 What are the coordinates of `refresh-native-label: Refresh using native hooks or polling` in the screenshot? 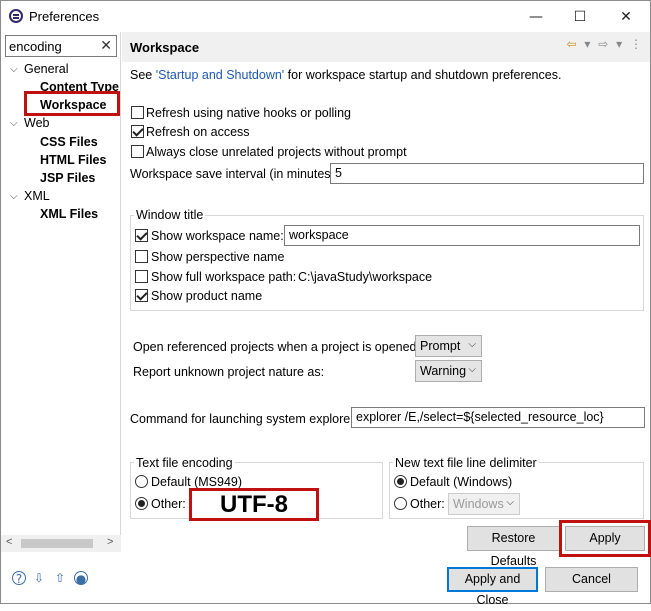 It's located at (248, 113).